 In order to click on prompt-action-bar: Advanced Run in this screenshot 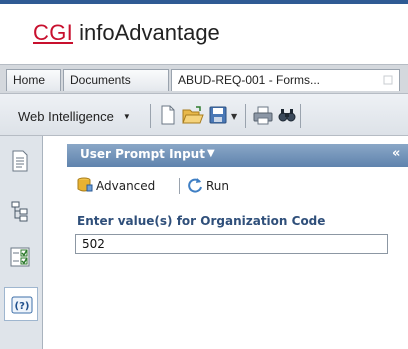, I will do `click(237, 186)`.